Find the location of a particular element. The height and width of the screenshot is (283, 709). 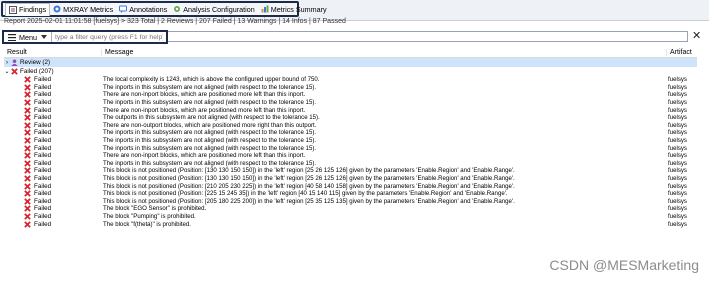

tab-findings-label: Findings is located at coordinates (33, 9).